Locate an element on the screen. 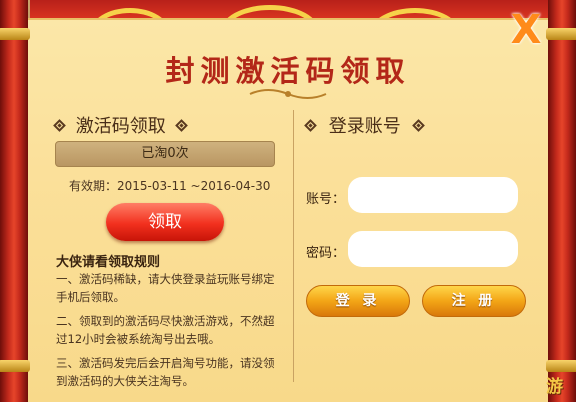  register-button: 注 册 is located at coordinates (474, 301).